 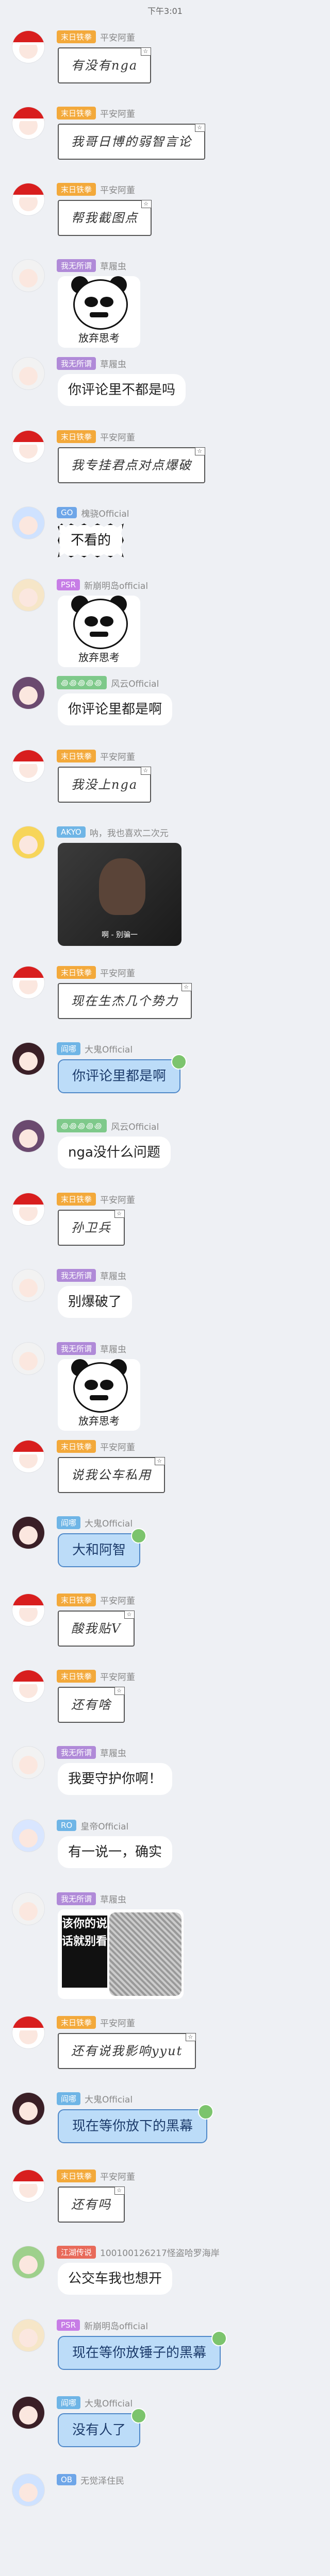 What do you see at coordinates (105, 218) in the screenshot?
I see `message-bubble: 帮我截图点 ☆` at bounding box center [105, 218].